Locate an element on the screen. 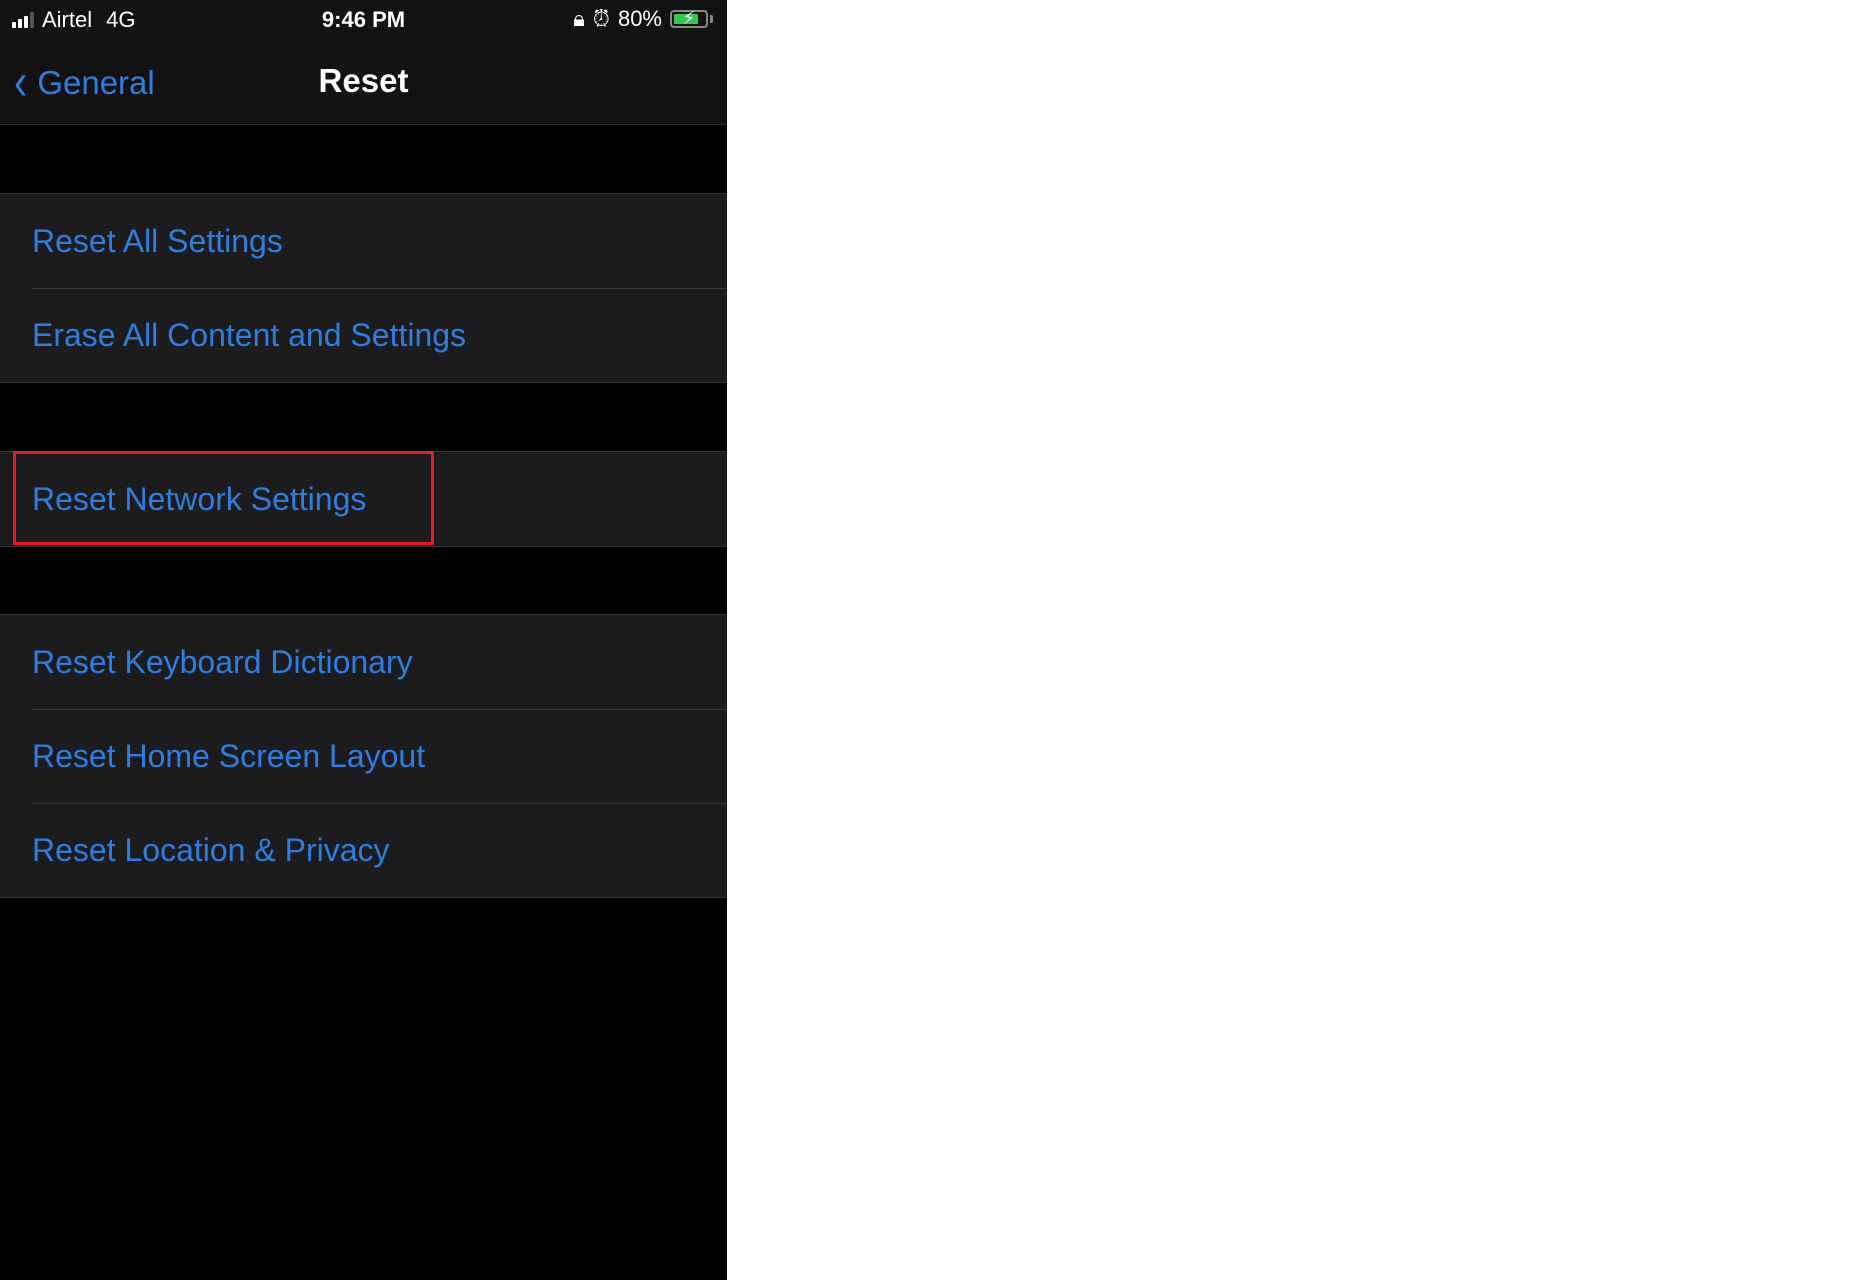  row-label: Reset Keyboard Dictionary is located at coordinates (222, 661).